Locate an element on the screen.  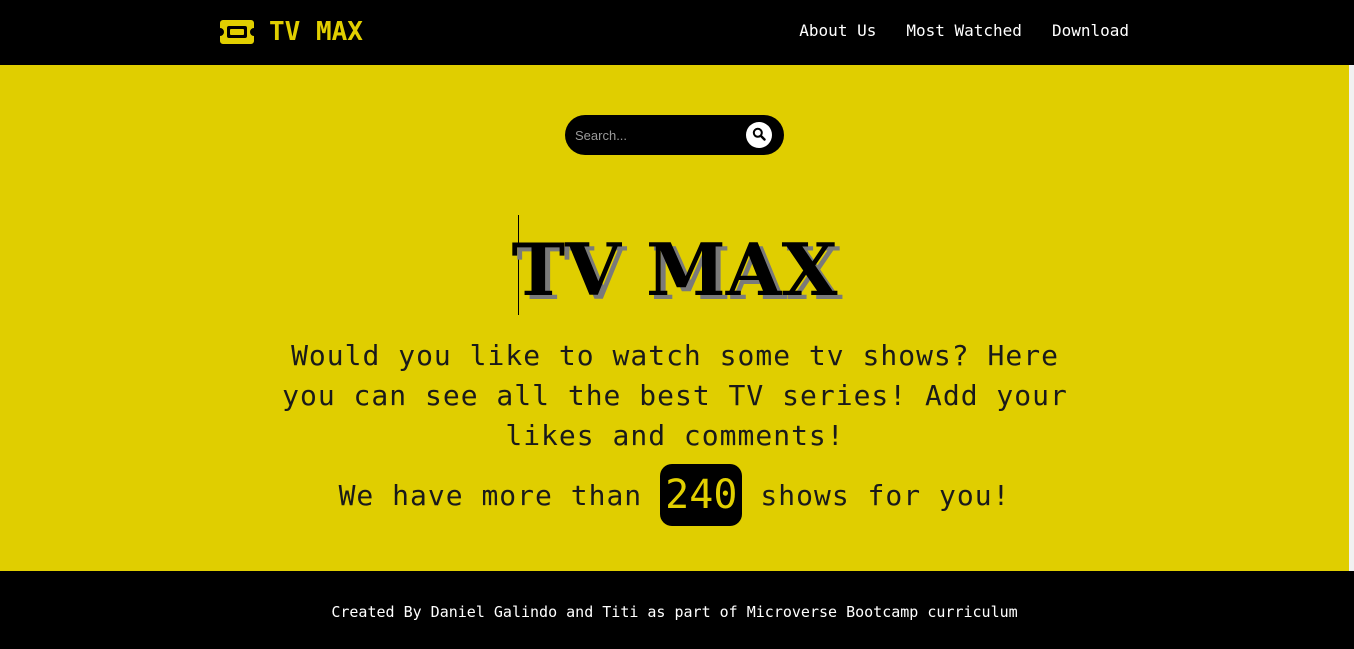
brand-logo: TV MAX is located at coordinates (291, 32).